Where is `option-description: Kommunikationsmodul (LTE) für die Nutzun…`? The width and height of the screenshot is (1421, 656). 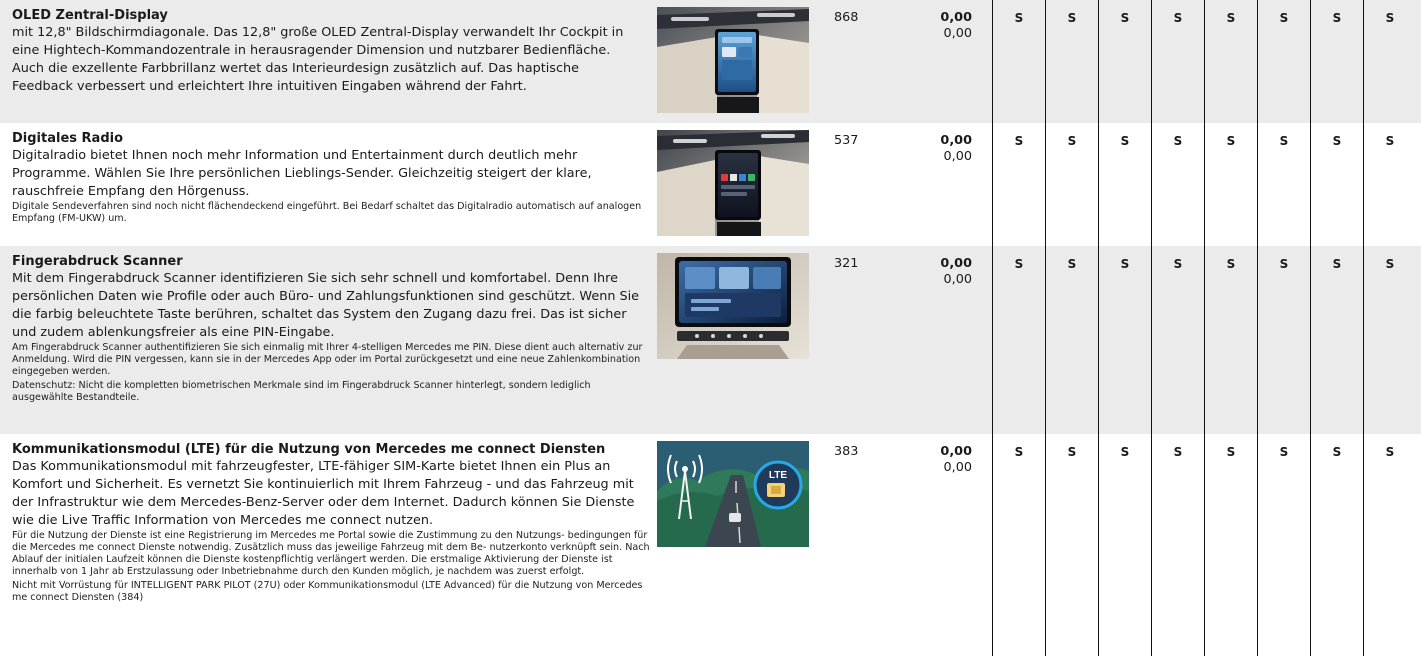
option-description: Kommunikationsmodul (LTE) für die Nutzun… is located at coordinates (332, 523).